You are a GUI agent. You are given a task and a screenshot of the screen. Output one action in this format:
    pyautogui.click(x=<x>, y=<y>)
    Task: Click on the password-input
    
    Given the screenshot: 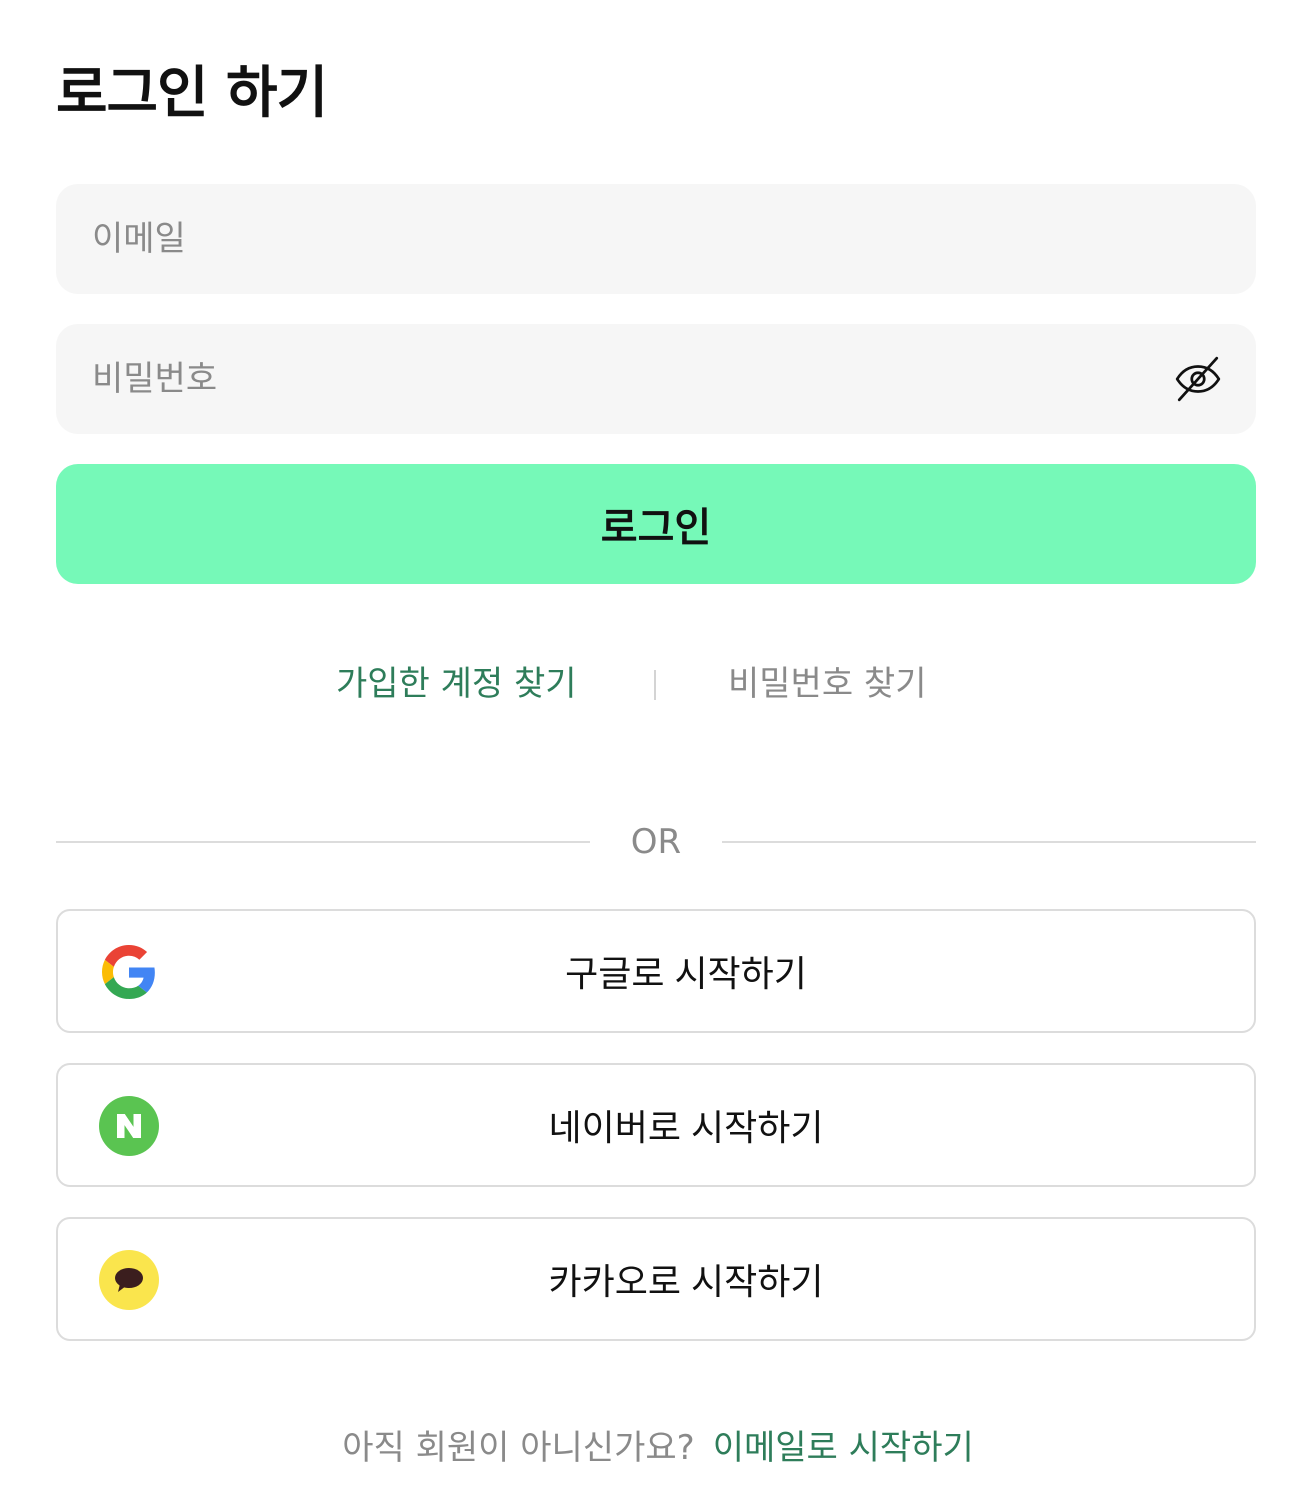 What is the action you would take?
    pyautogui.click(x=631, y=379)
    